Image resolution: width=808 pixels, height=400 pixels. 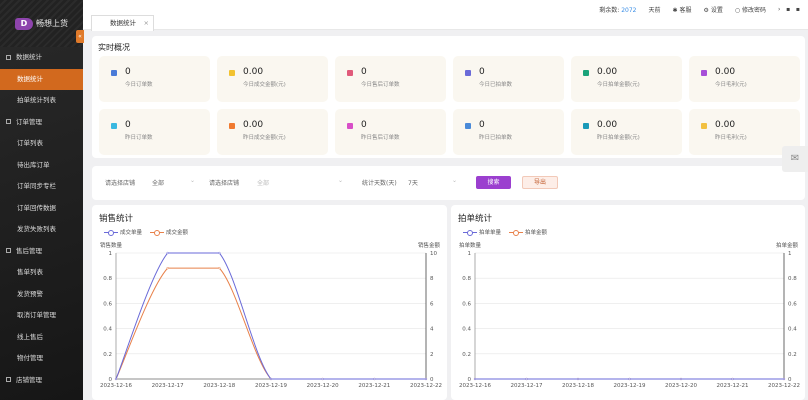 I want to click on stat-card: 0.00 今日成交金额(元), so click(x=272, y=79).